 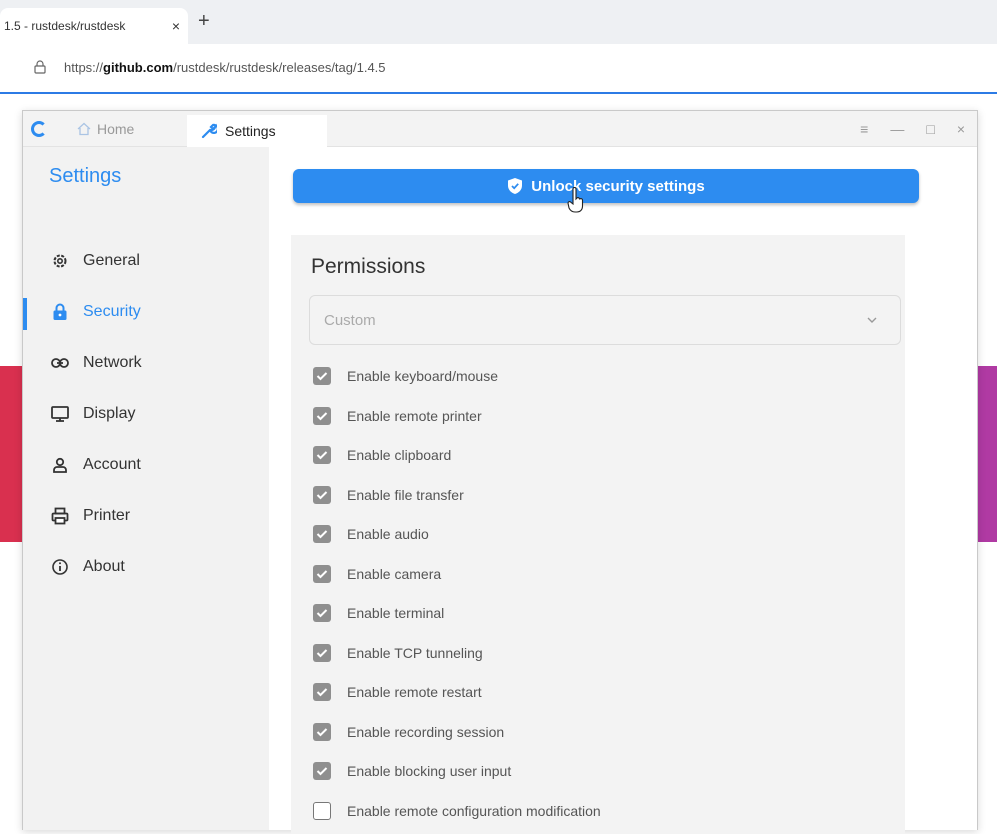 I want to click on permission-label: Enable recording session, so click(x=426, y=732).